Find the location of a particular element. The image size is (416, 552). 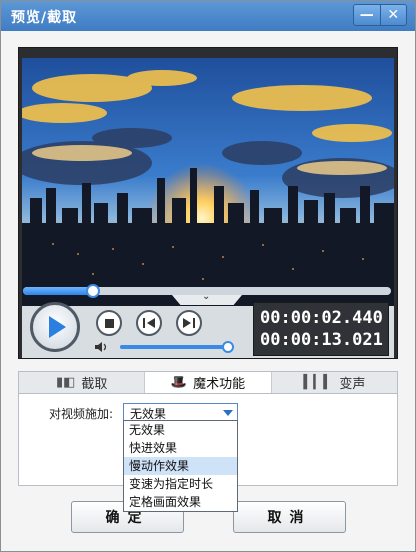

tab-label: 截取 is located at coordinates (94, 384).